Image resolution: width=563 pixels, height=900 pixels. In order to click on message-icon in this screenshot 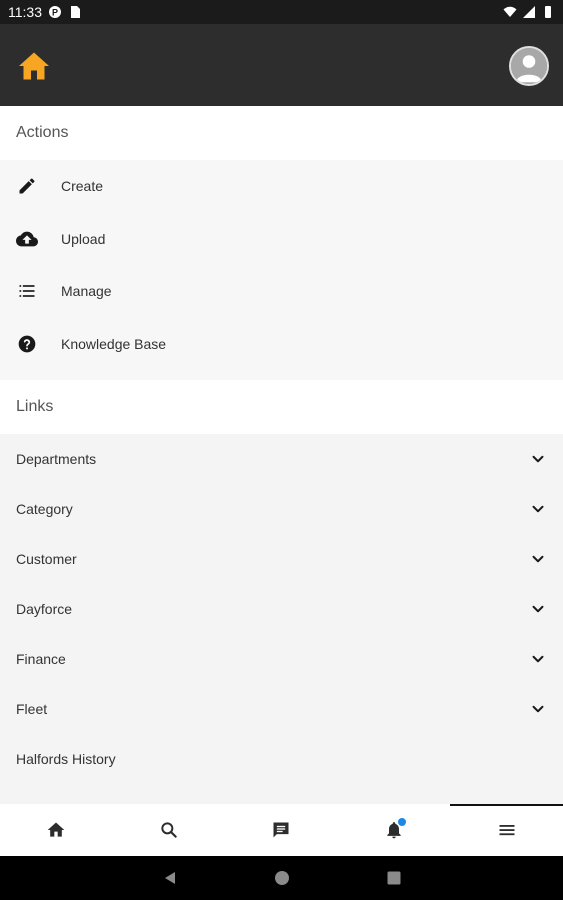, I will do `click(281, 830)`.